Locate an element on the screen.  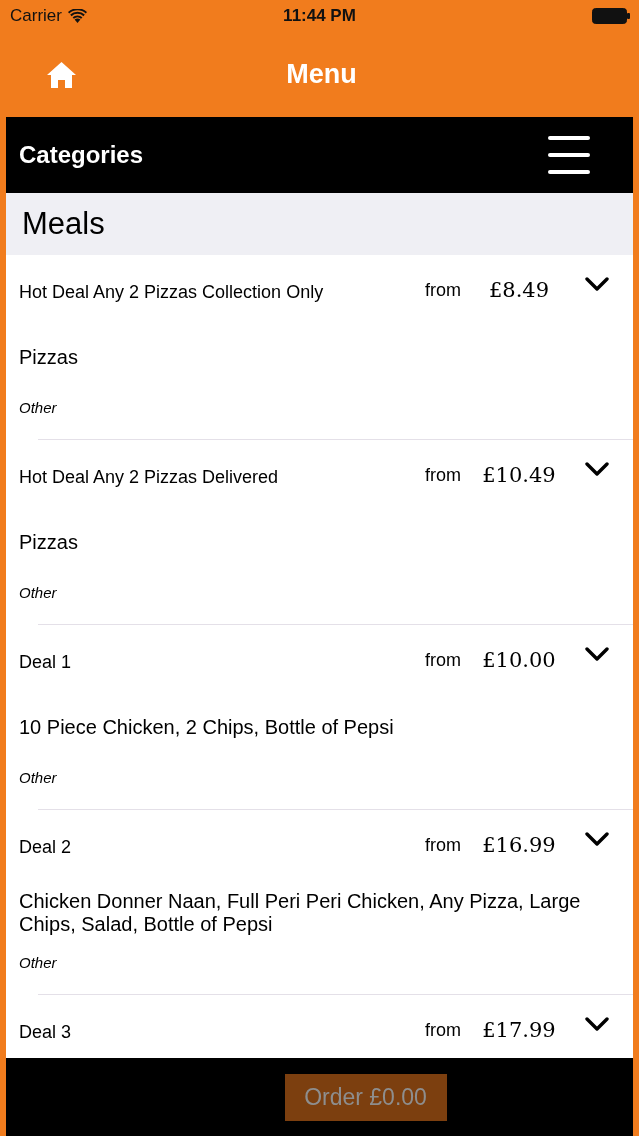
home-button is located at coordinates (61, 74).